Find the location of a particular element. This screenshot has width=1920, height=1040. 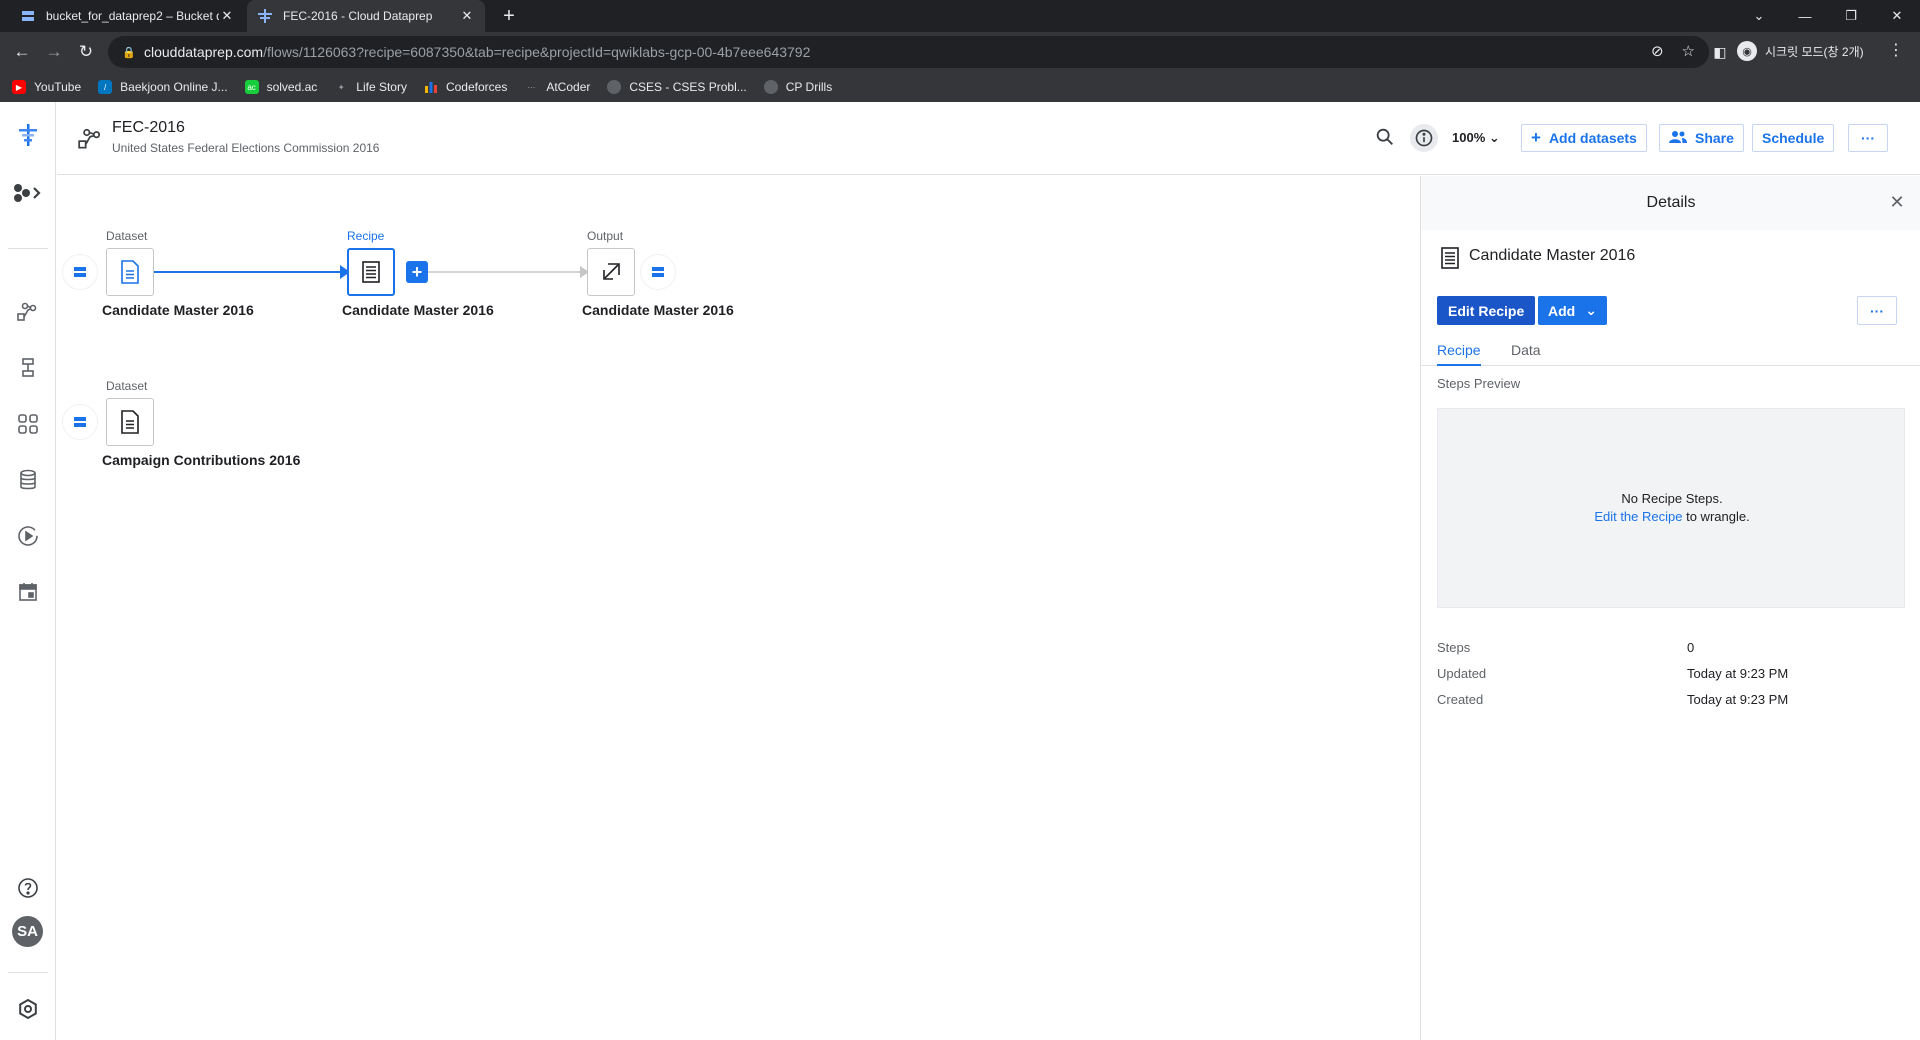

tab-data: Data is located at coordinates (1526, 354).